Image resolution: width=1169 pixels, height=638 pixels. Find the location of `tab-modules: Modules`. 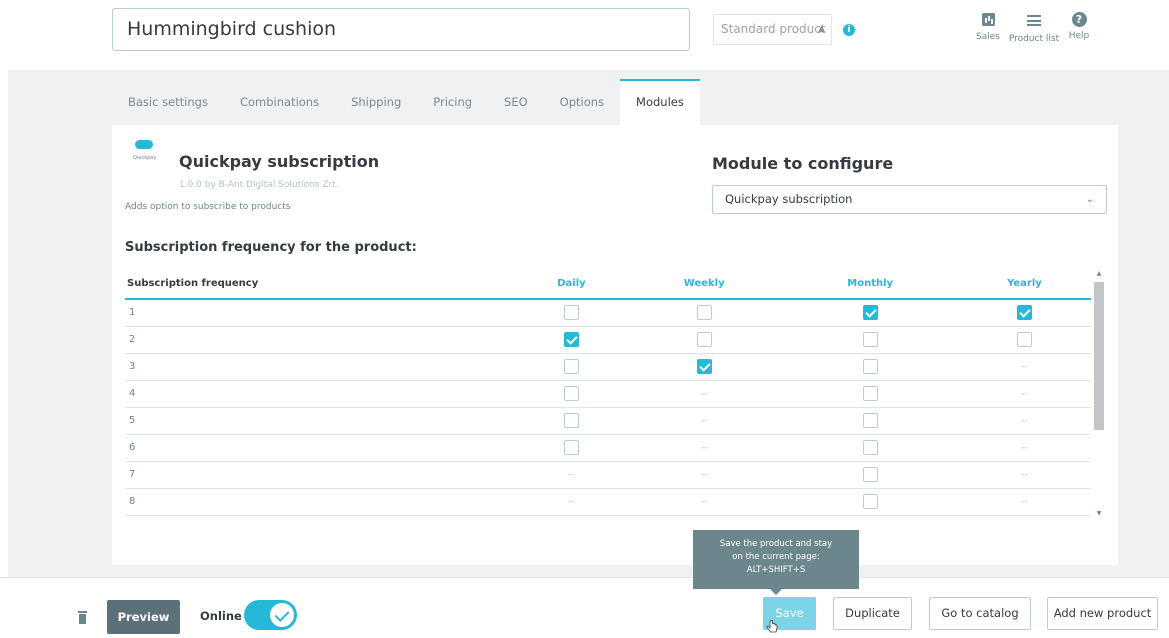

tab-modules: Modules is located at coordinates (660, 102).